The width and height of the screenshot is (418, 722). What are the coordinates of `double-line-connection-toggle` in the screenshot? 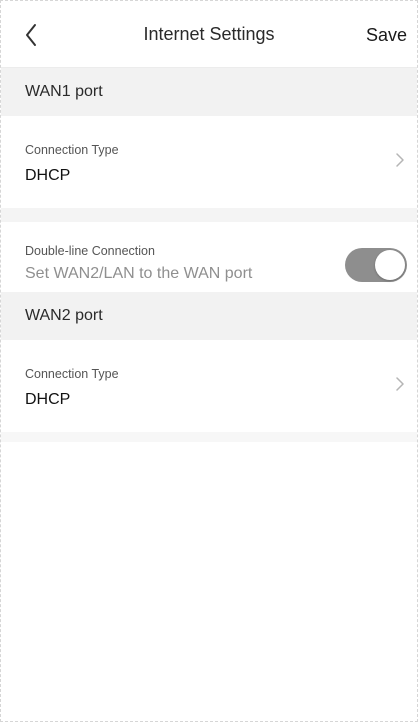 It's located at (376, 265).